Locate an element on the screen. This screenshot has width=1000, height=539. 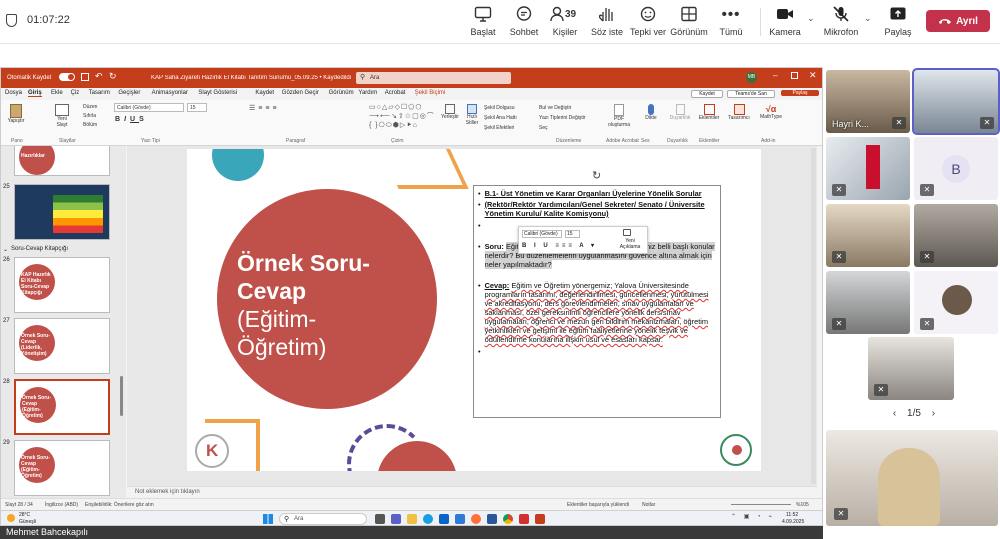
align-center-icon: ≡ is located at coordinates (275, 108).